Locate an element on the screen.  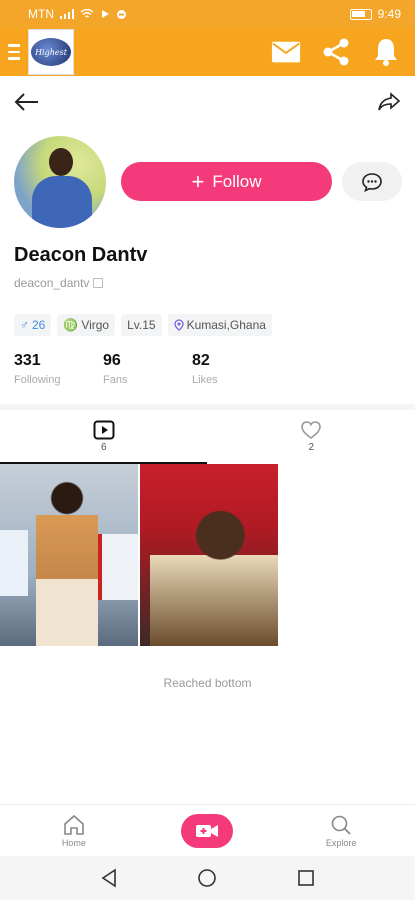
profile-tags: ♂ 26 ♍ Virgo Lv.15 Kumasi,Ghana is located at coordinates (143, 325).